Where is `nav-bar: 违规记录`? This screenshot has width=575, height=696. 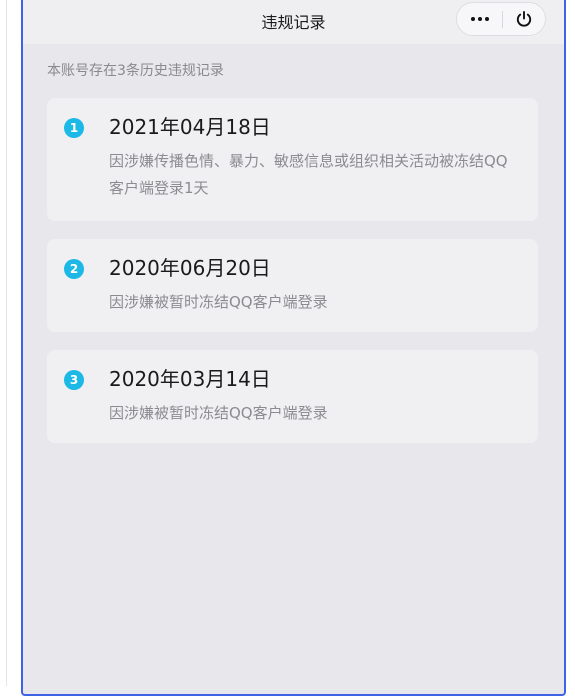 nav-bar: 违规记录 is located at coordinates (293, 22).